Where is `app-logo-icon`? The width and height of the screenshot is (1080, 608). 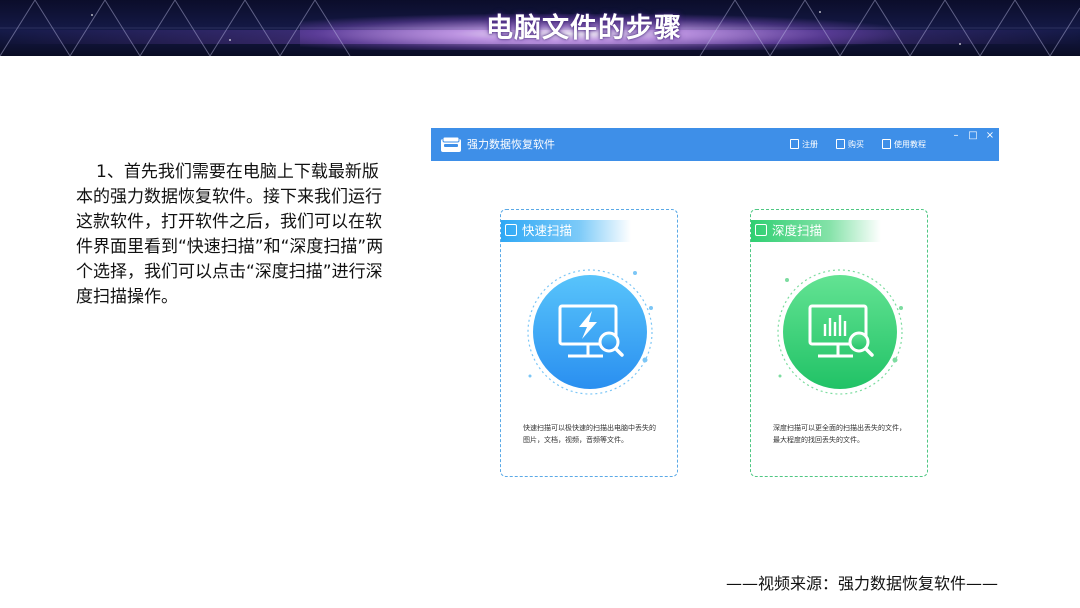 app-logo-icon is located at coordinates (451, 144).